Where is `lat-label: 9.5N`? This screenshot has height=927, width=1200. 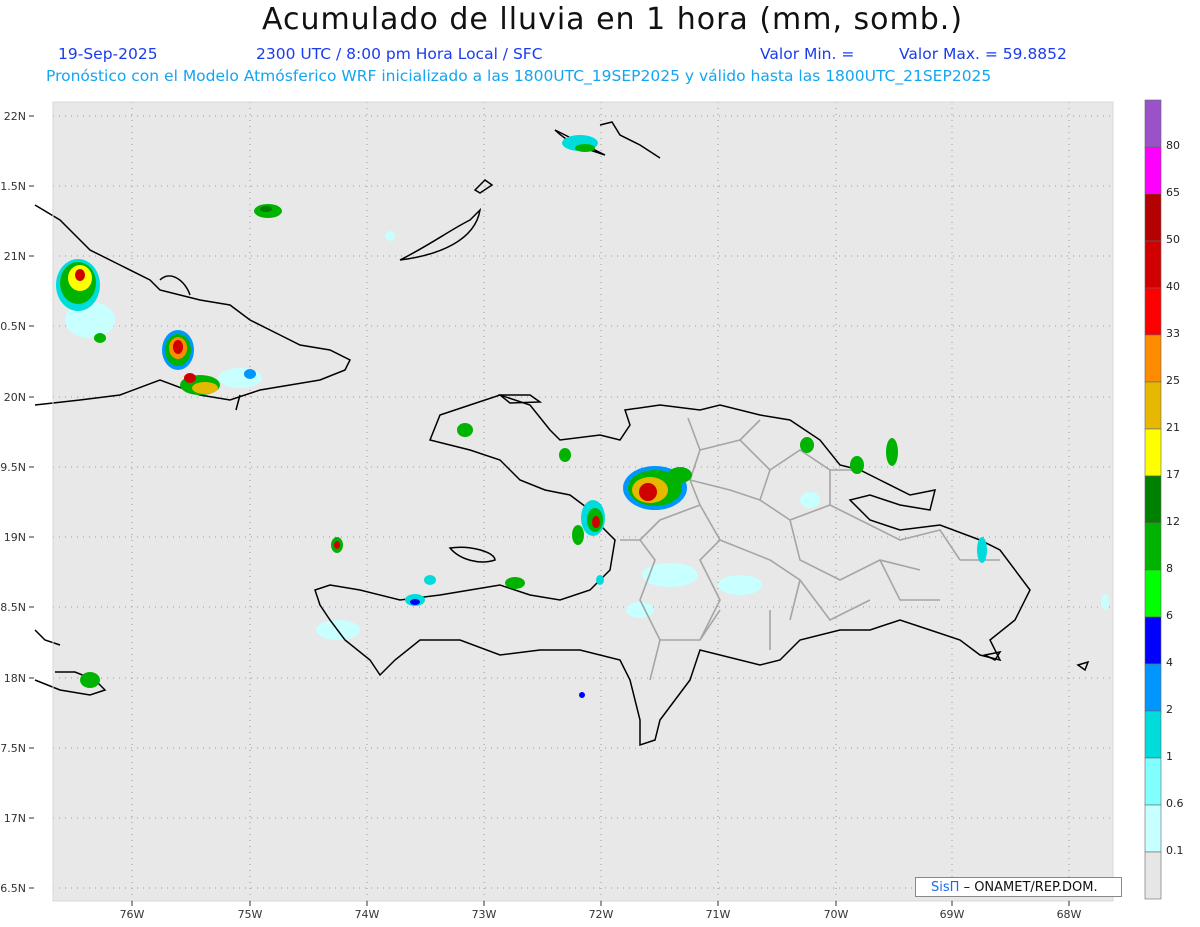
lat-label: 9.5N is located at coordinates (13, 467).